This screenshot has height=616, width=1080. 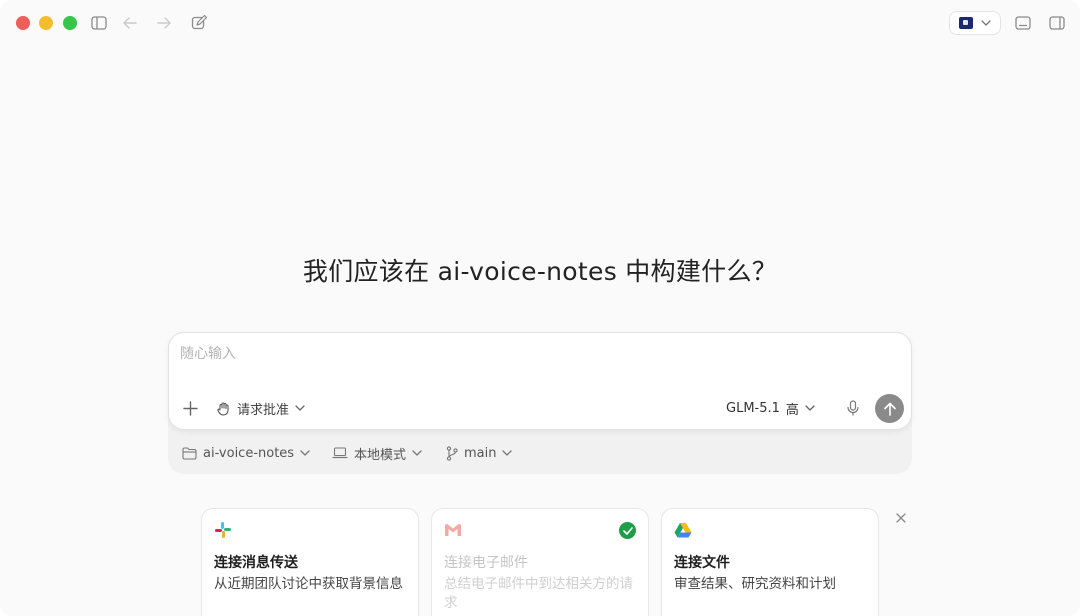 What do you see at coordinates (223, 530) in the screenshot?
I see `slack-icon` at bounding box center [223, 530].